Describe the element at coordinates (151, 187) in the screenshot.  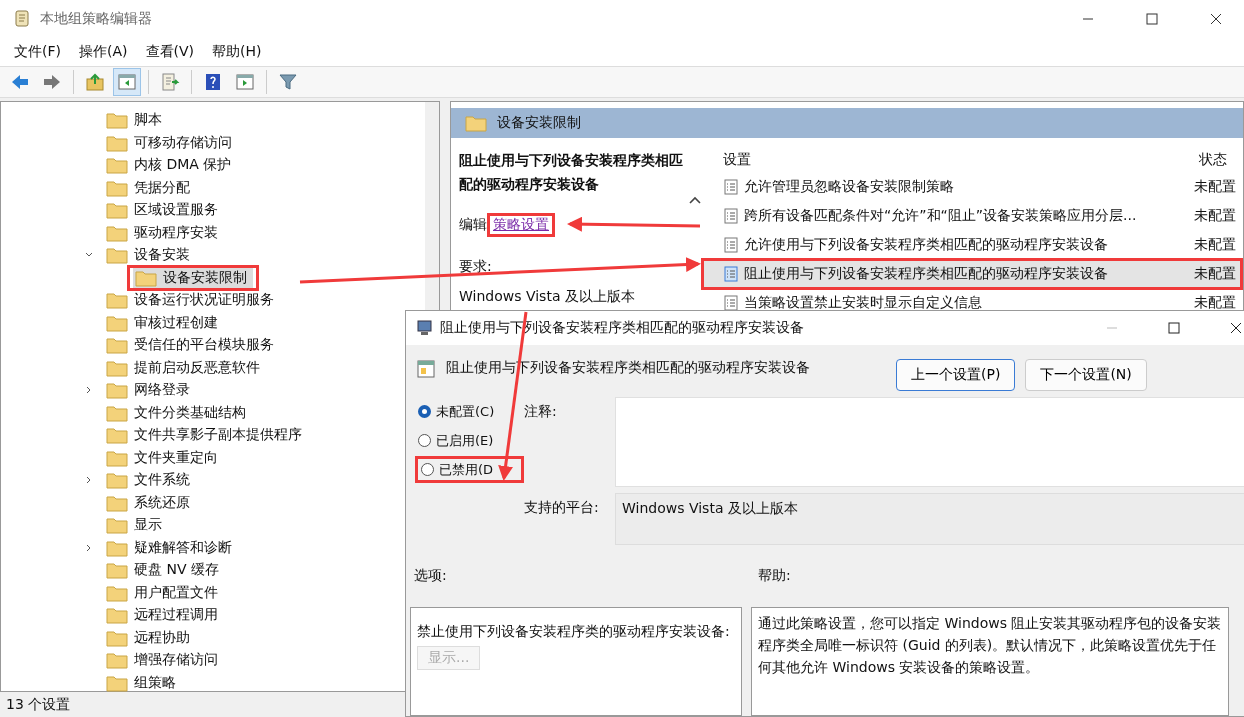
I see `tree-item: 凭据分配` at that location.